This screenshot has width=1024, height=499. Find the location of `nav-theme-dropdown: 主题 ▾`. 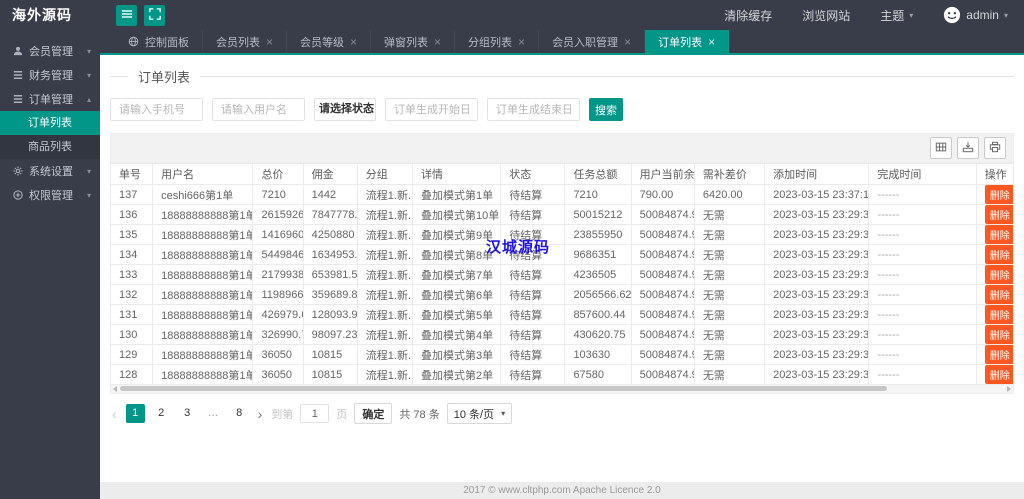

nav-theme-dropdown: 主题 ▾ is located at coordinates (896, 15).